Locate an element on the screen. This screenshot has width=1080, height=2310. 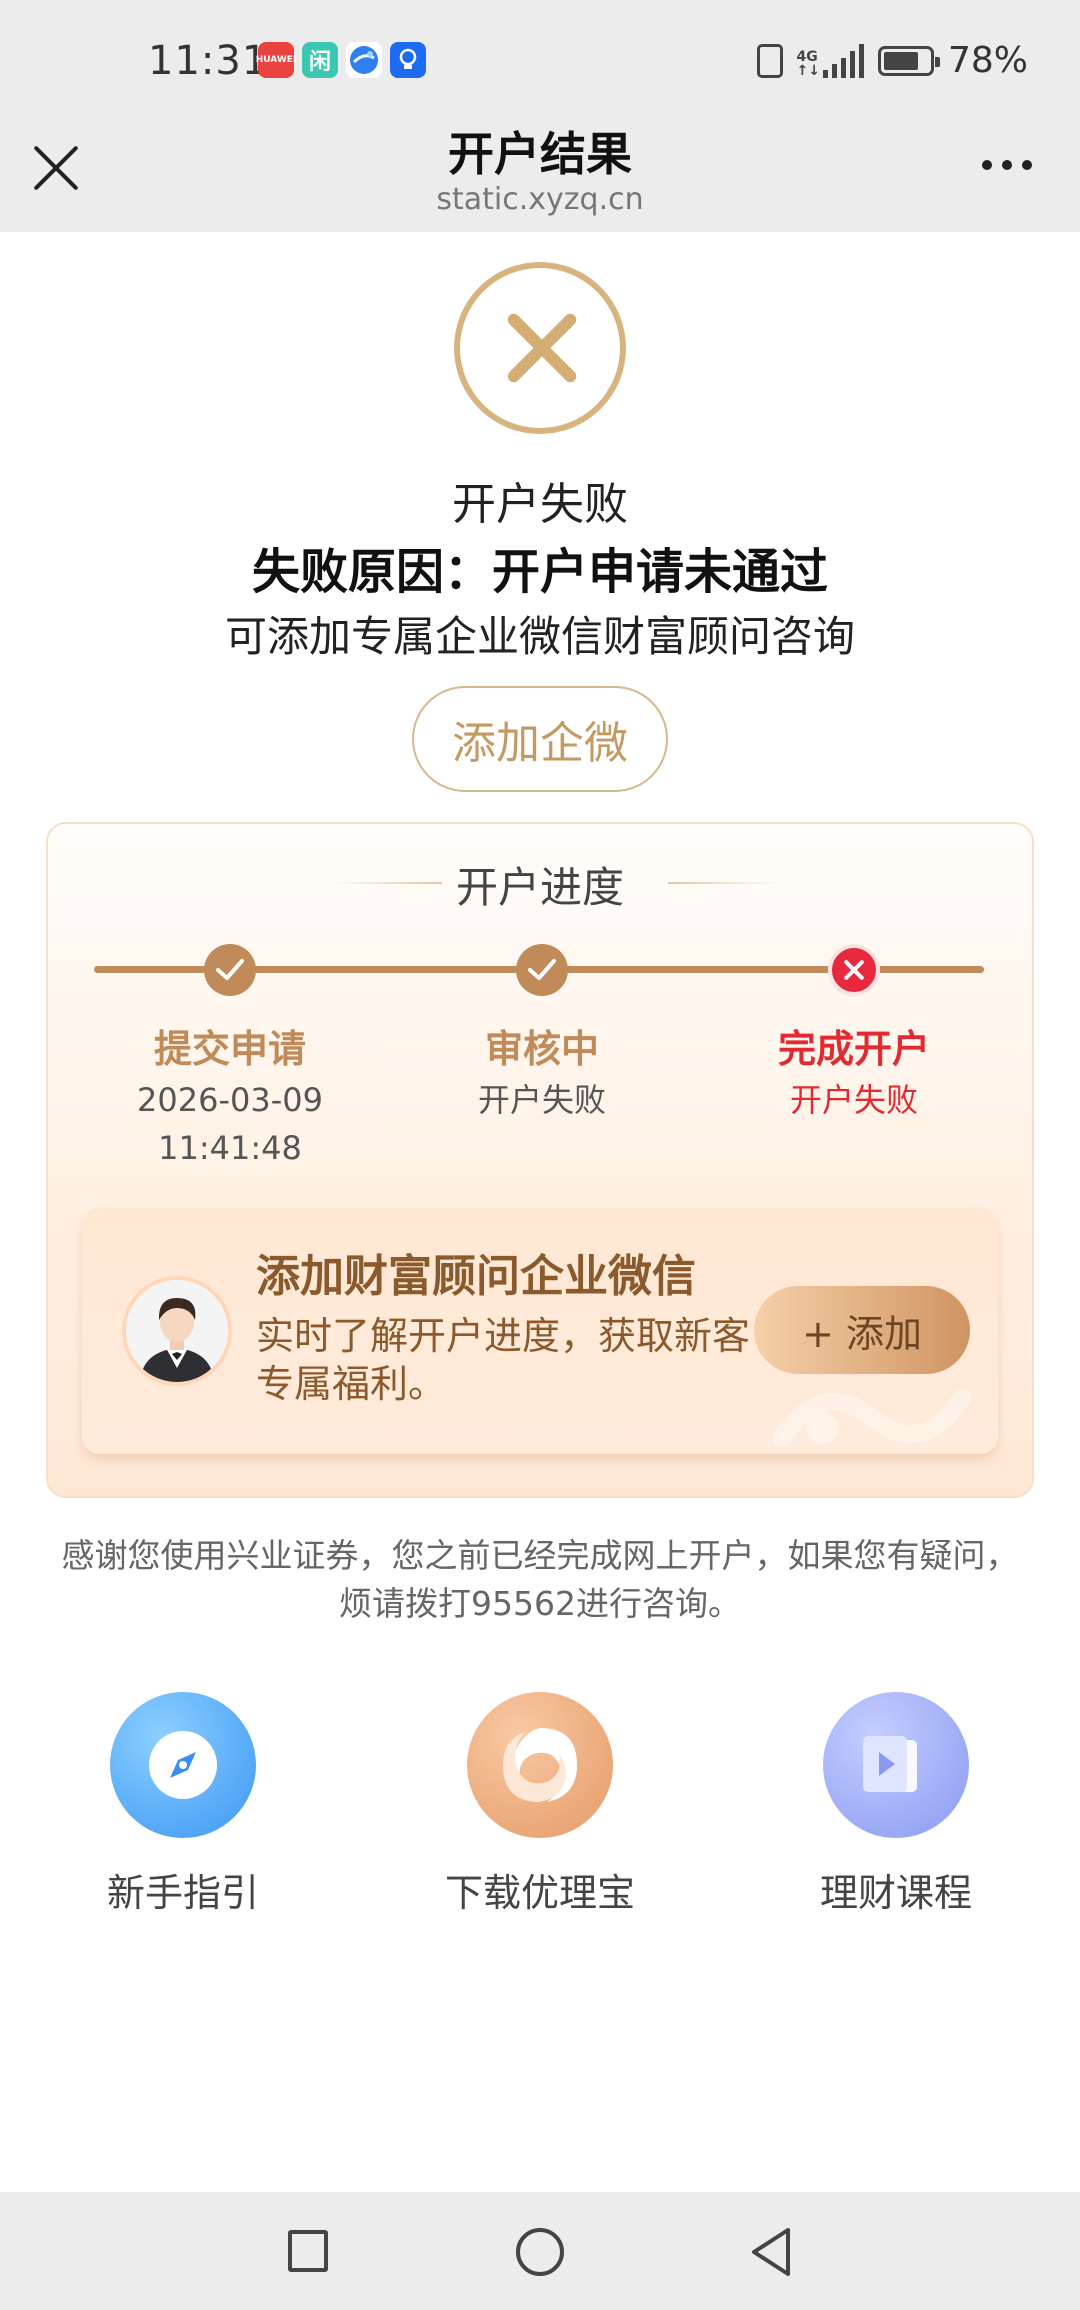
step-date-value: 2026-03-09 is located at coordinates (230, 1100).